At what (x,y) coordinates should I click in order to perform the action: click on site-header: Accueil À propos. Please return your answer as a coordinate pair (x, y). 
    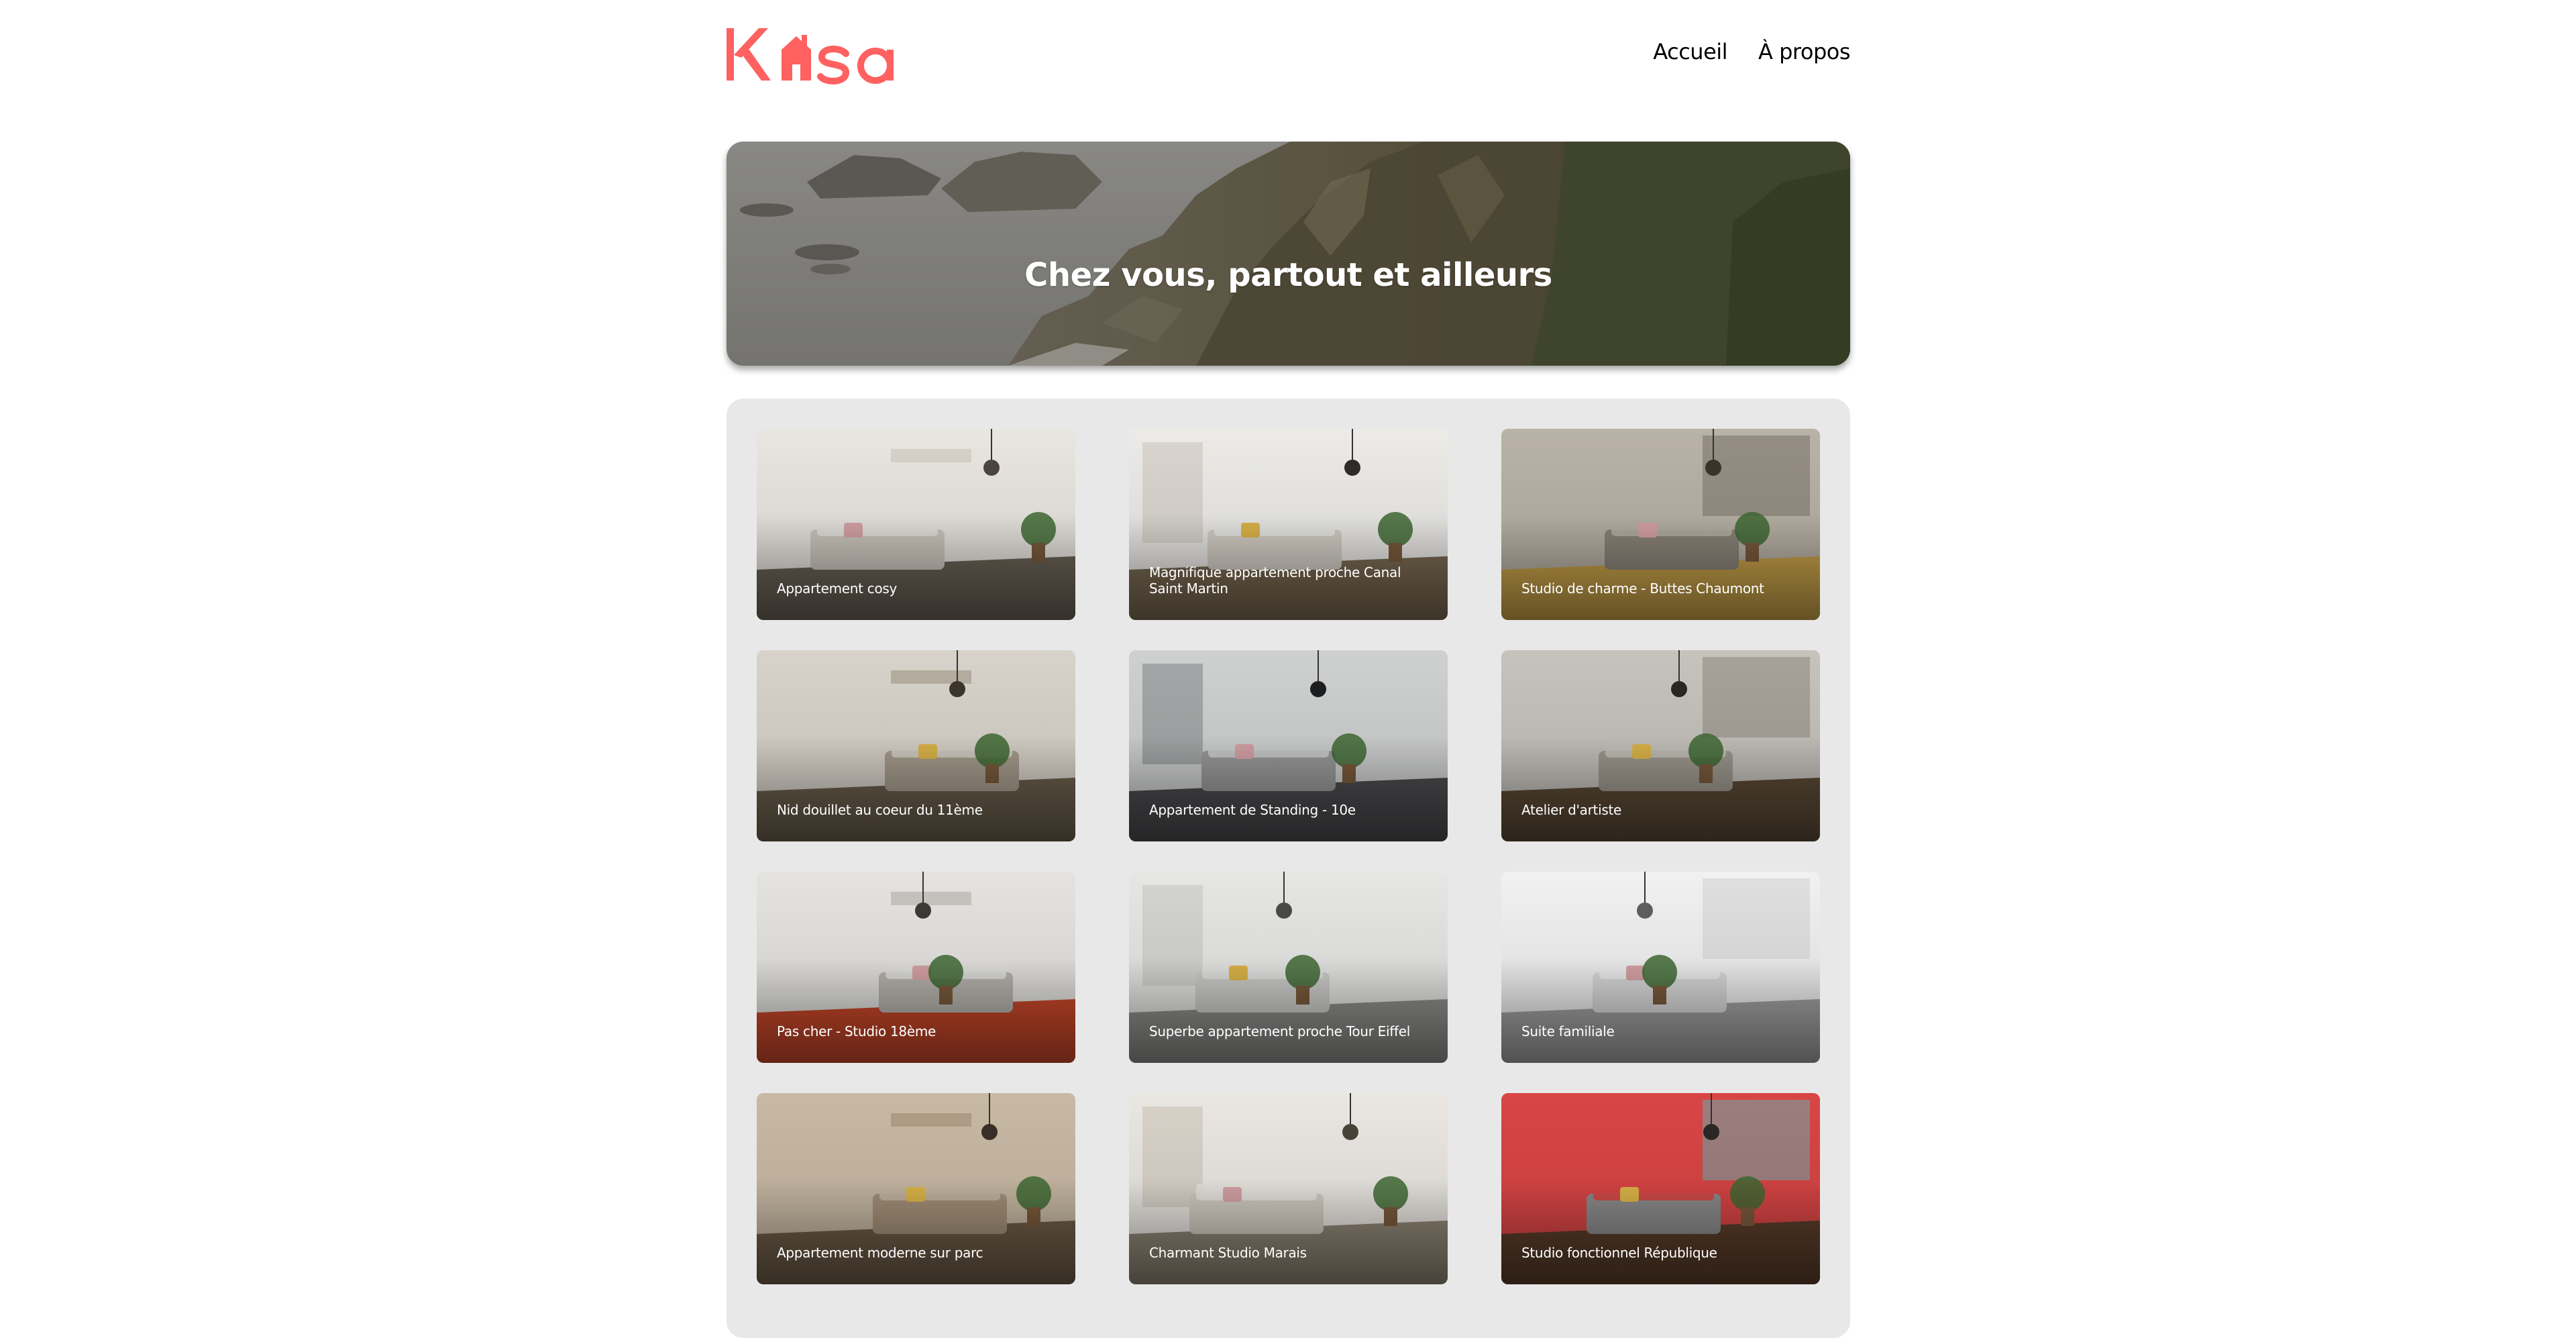
    Looking at the image, I should click on (1288, 70).